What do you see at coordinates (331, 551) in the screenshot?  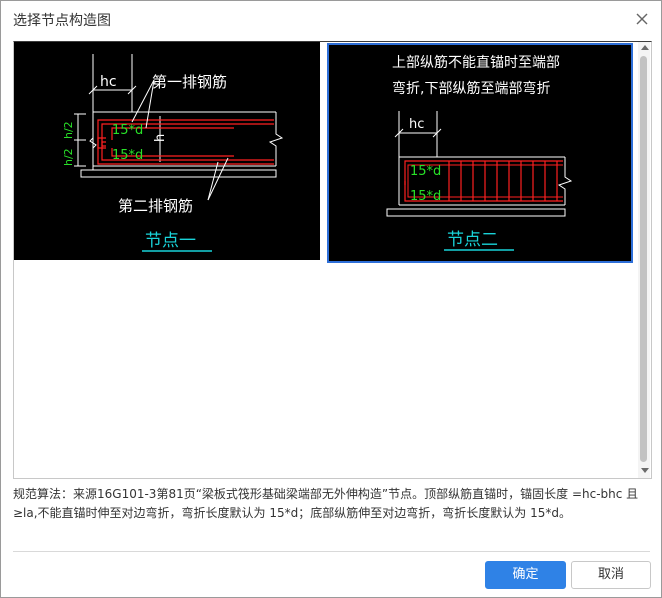 I see `footer-divider` at bounding box center [331, 551].